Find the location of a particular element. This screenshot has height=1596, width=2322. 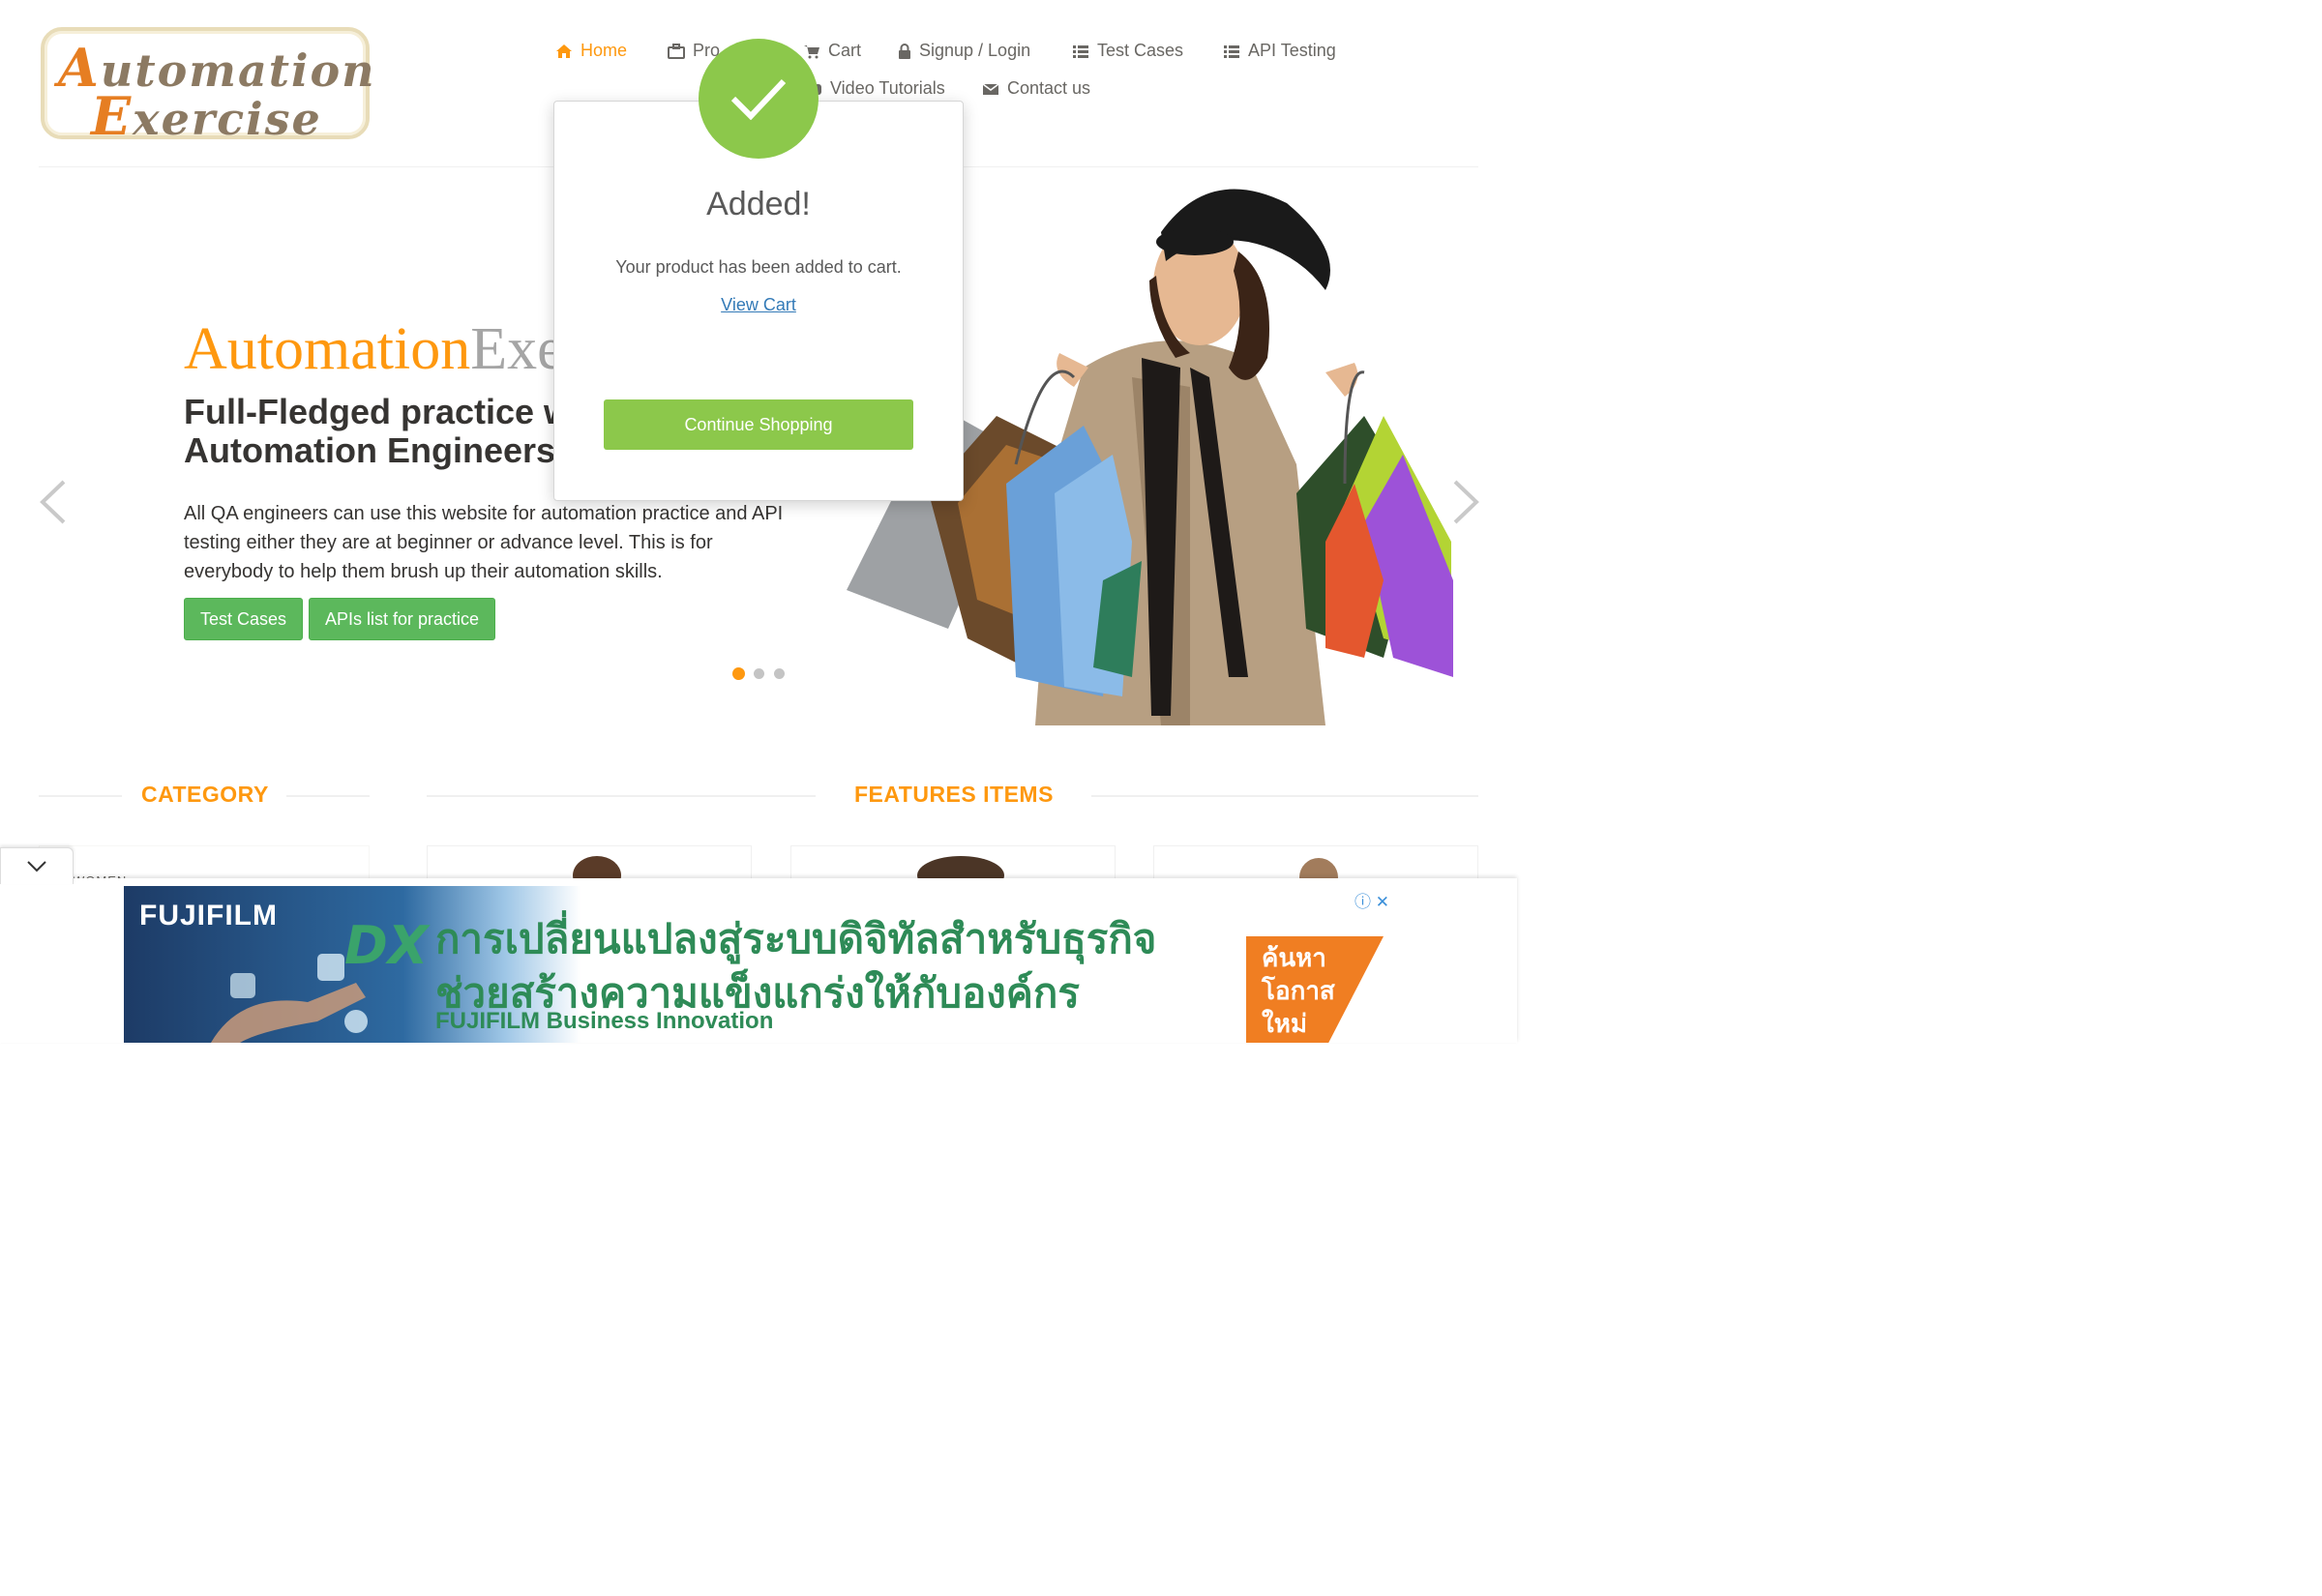

category-rule-left is located at coordinates (80, 796).